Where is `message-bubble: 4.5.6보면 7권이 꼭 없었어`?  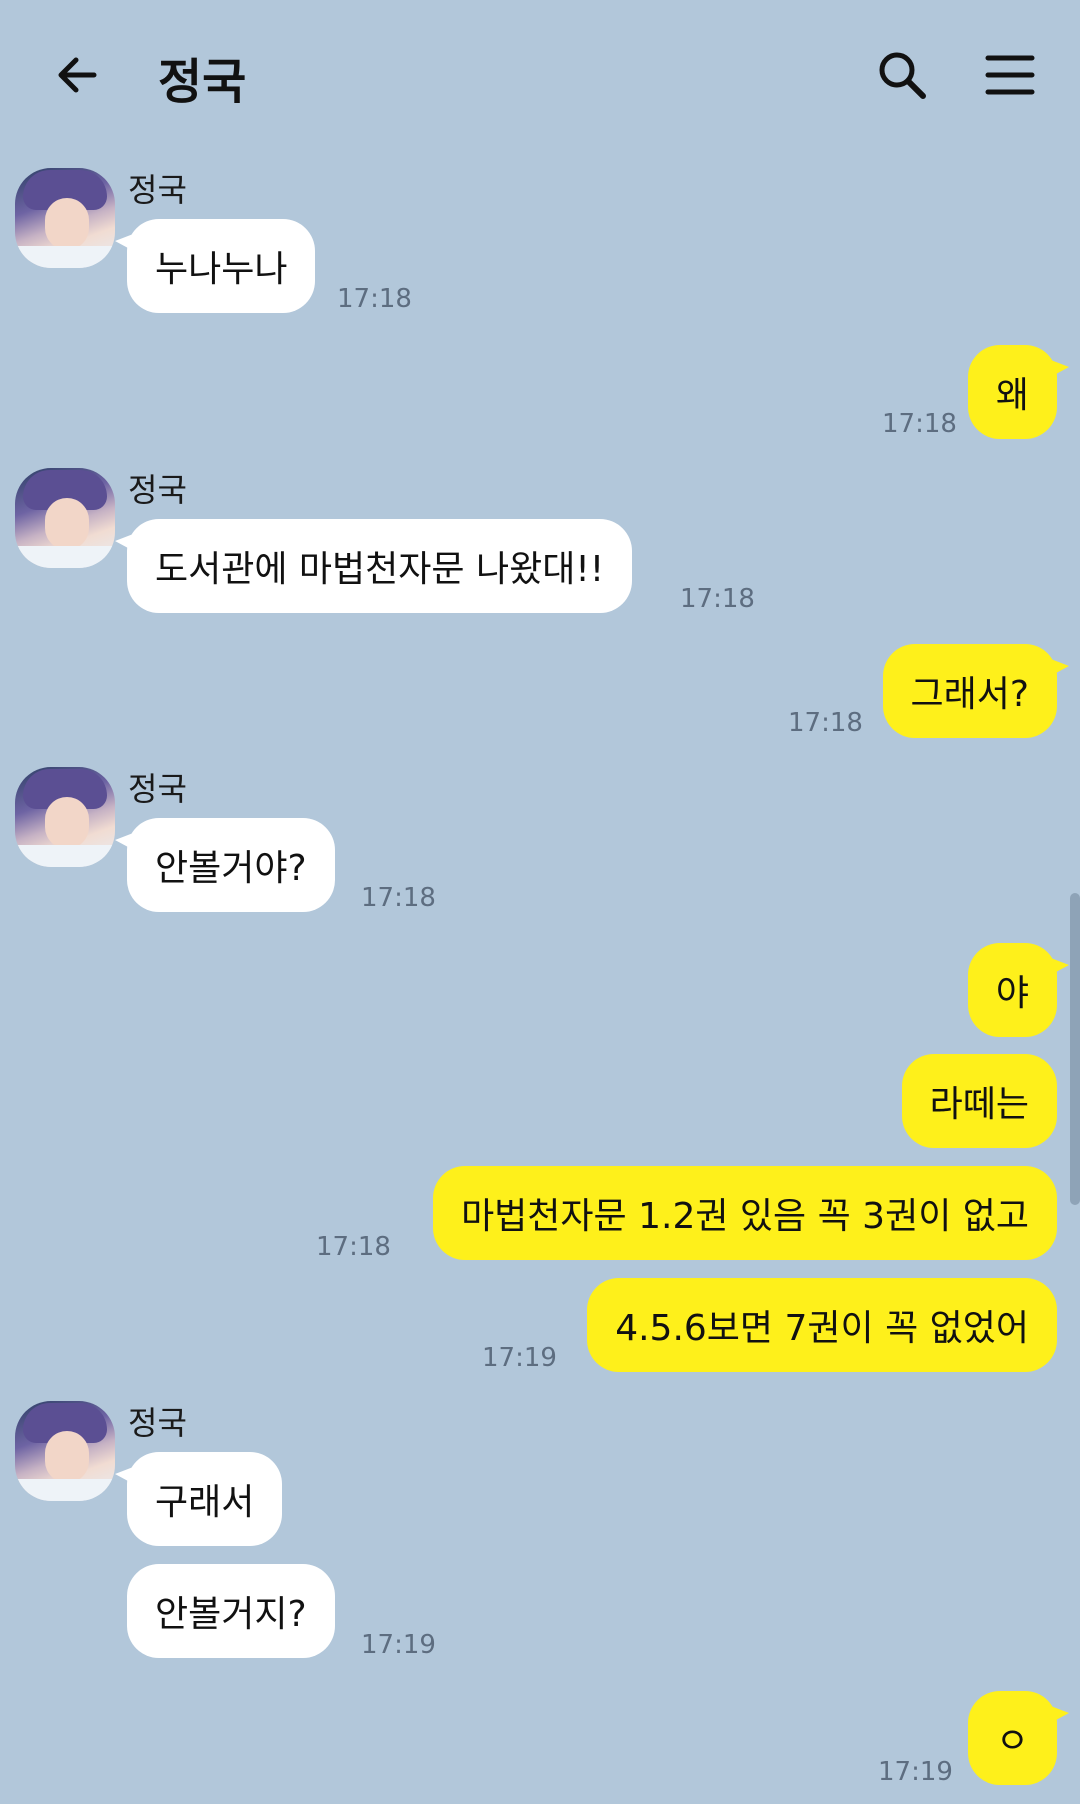
message-bubble: 4.5.6보면 7권이 꼭 없었어 is located at coordinates (822, 1325).